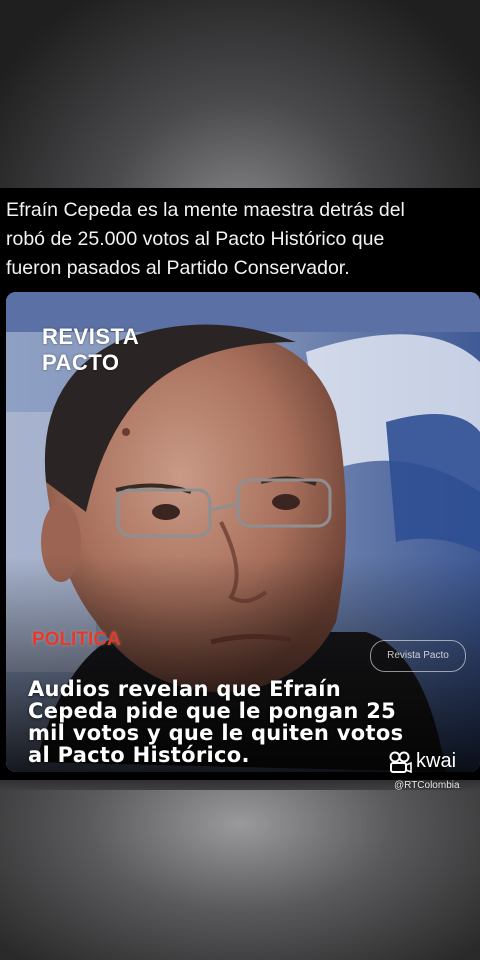 The width and height of the screenshot is (480, 960). I want to click on kwai-app-name: kwai, so click(436, 761).